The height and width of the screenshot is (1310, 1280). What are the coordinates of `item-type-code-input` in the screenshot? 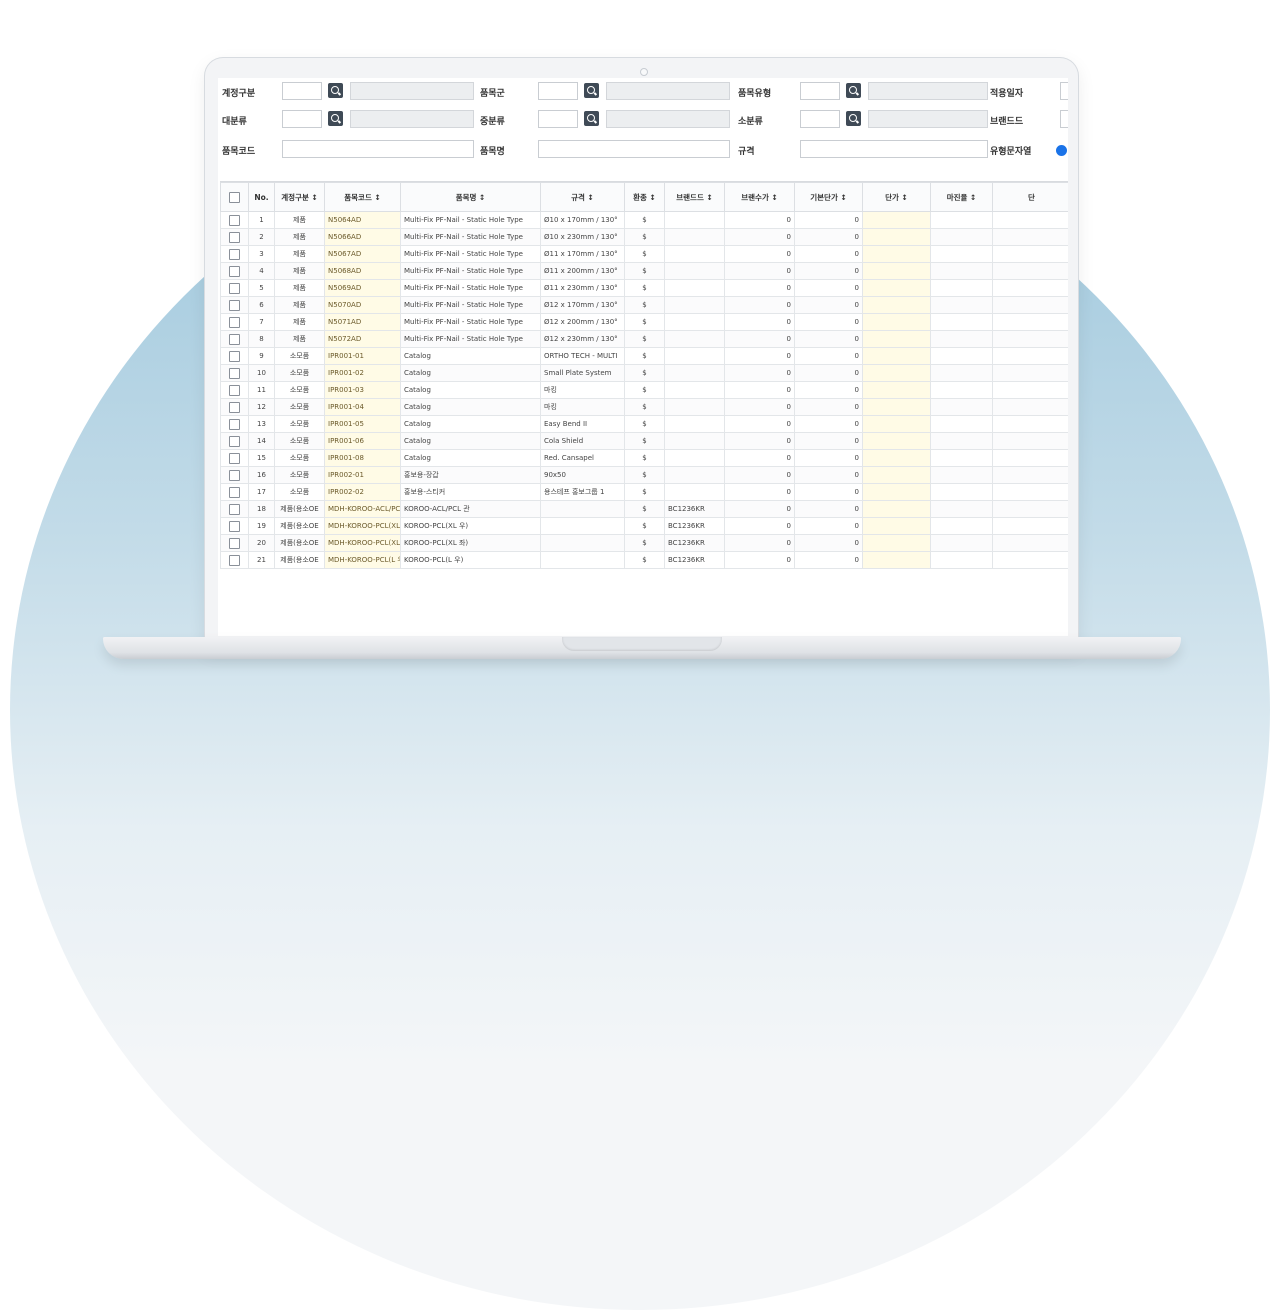 It's located at (820, 91).